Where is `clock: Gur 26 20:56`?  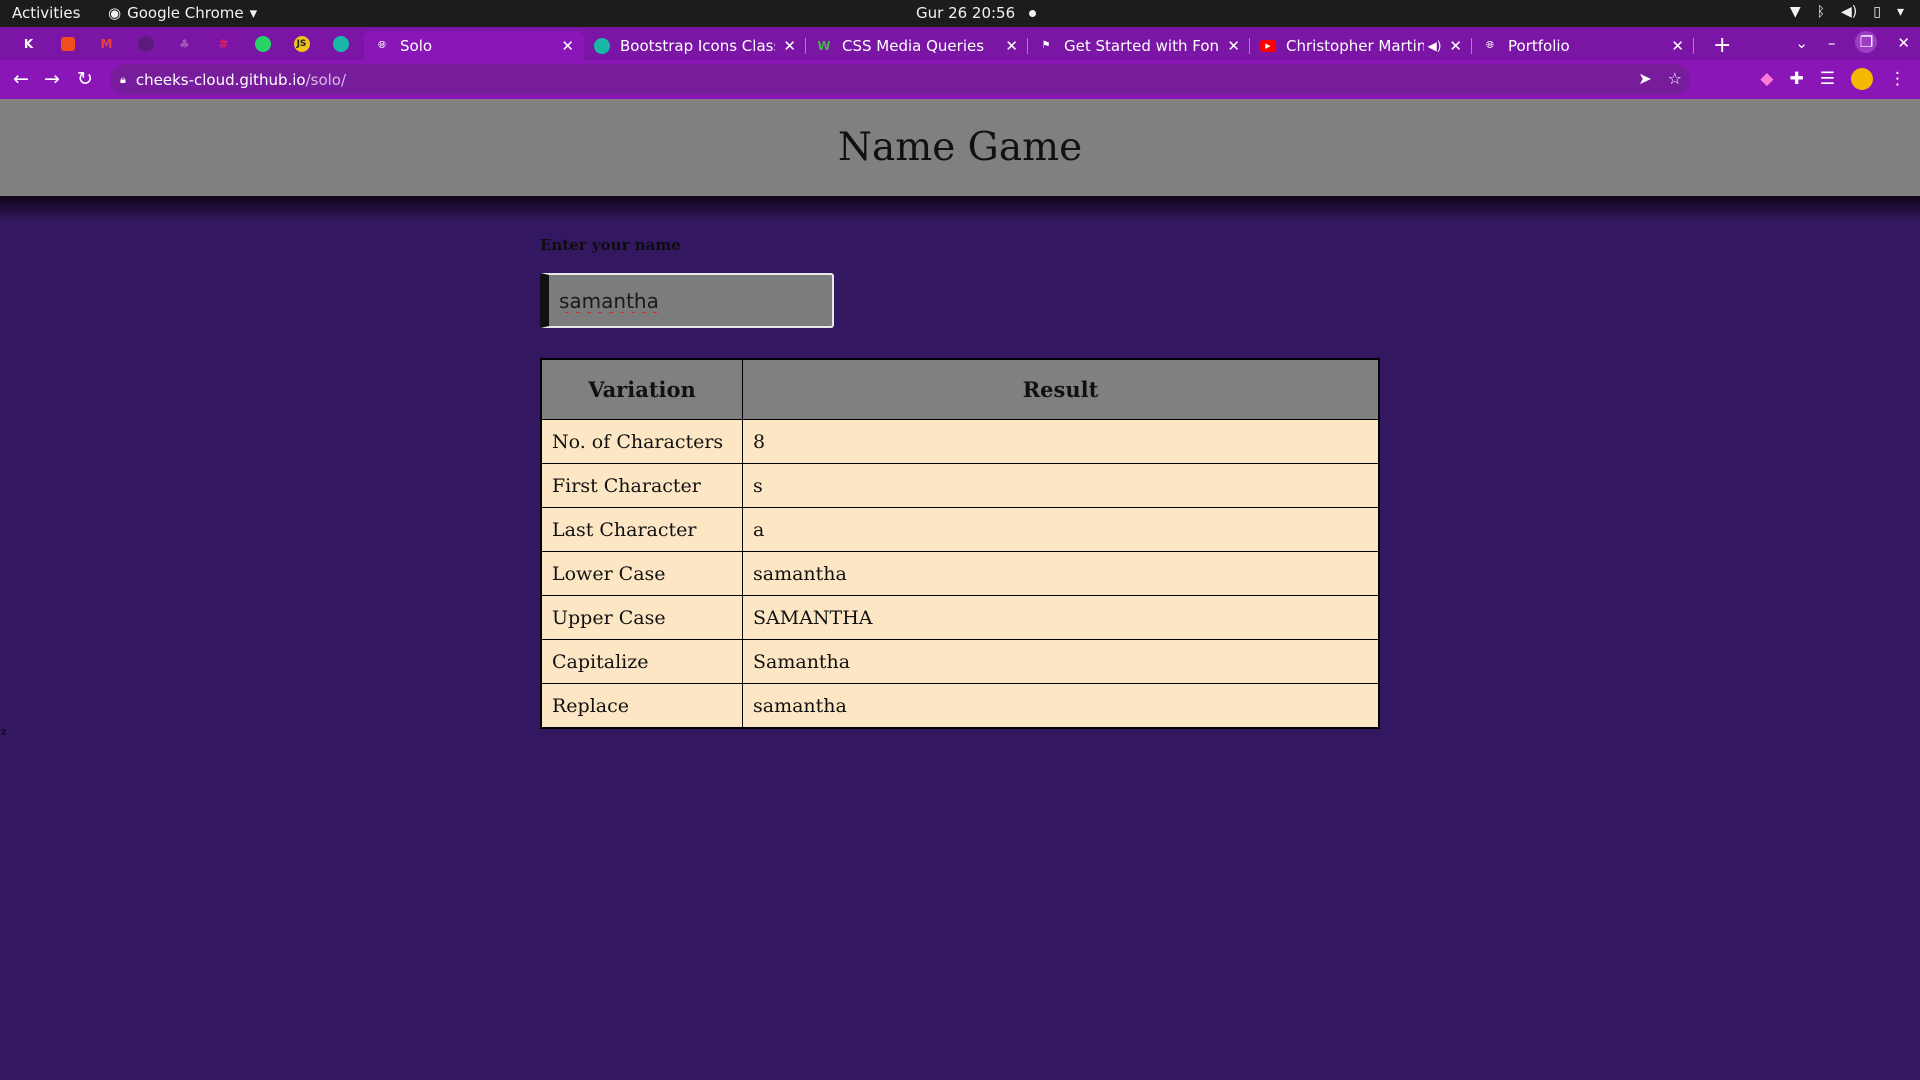
clock: Gur 26 20:56 is located at coordinates (976, 13).